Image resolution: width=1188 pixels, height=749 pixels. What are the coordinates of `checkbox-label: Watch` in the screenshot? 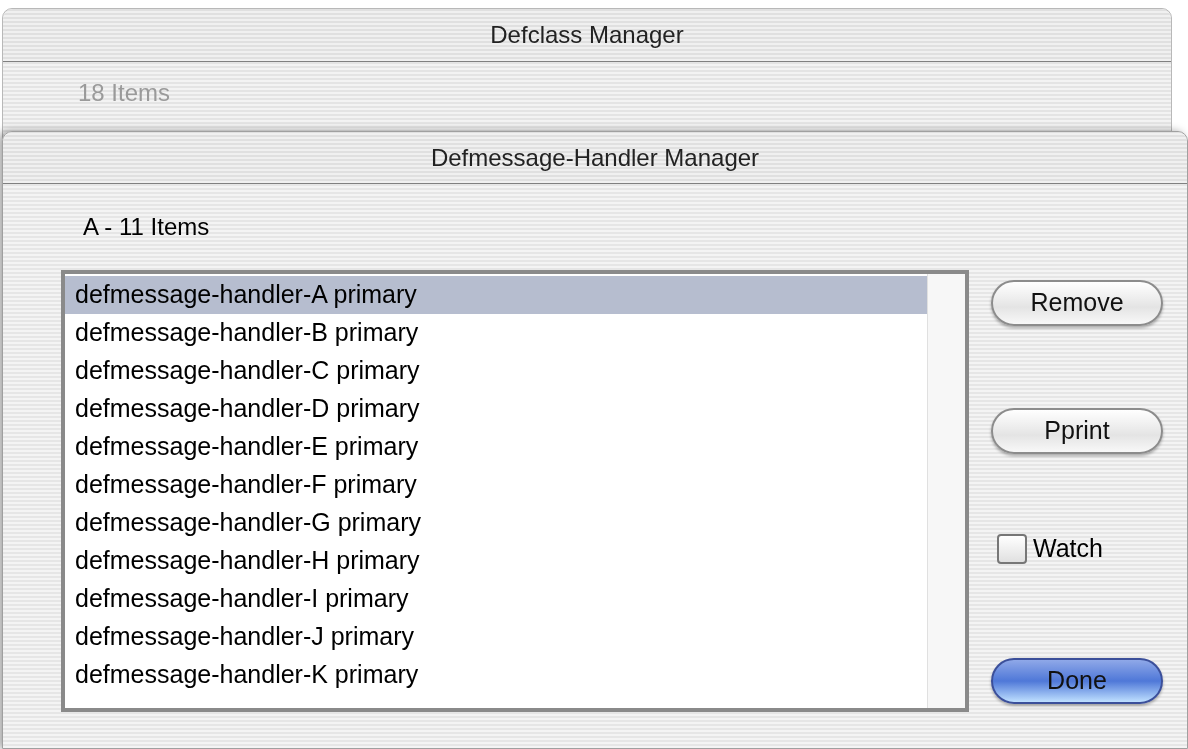 It's located at (1068, 548).